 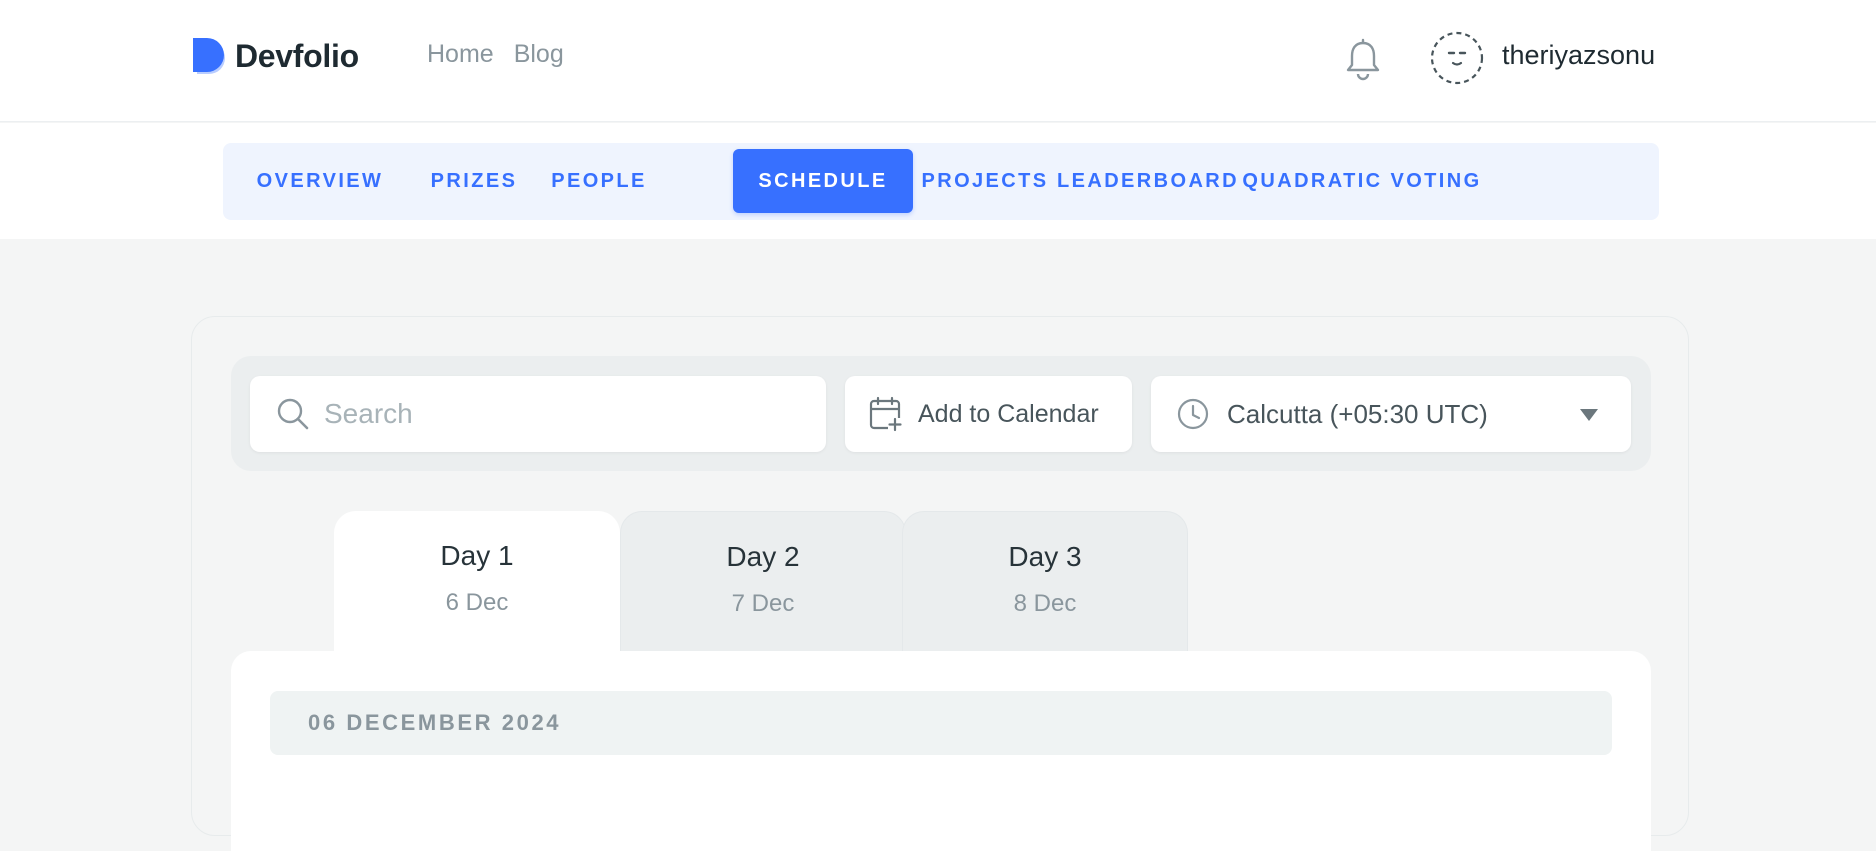 I want to click on day-tab-date: 7 Dec, so click(x=763, y=603).